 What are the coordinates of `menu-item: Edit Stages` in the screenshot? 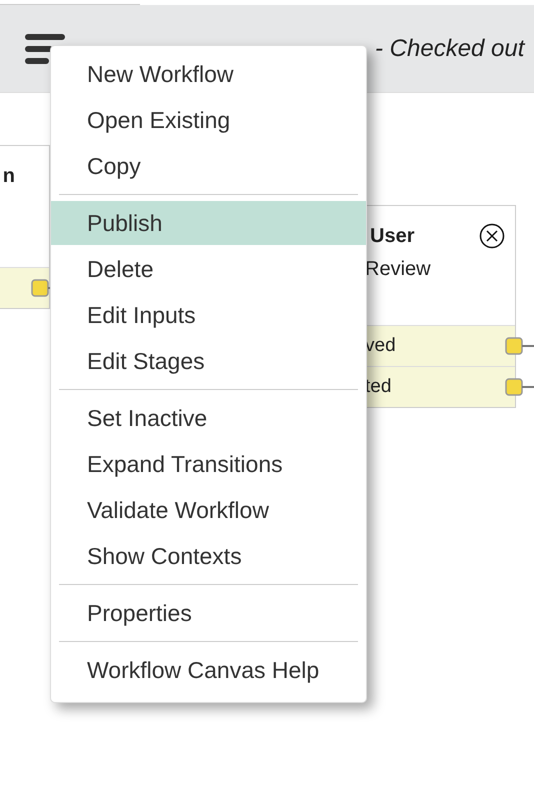 It's located at (208, 361).